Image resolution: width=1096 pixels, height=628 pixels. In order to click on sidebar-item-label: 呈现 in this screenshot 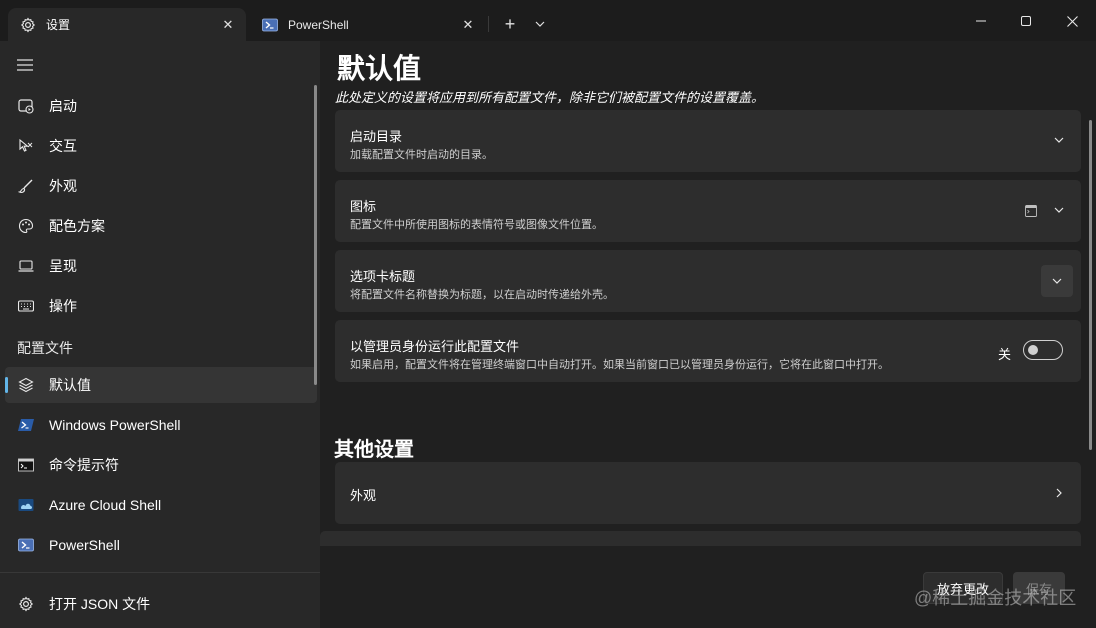, I will do `click(63, 266)`.